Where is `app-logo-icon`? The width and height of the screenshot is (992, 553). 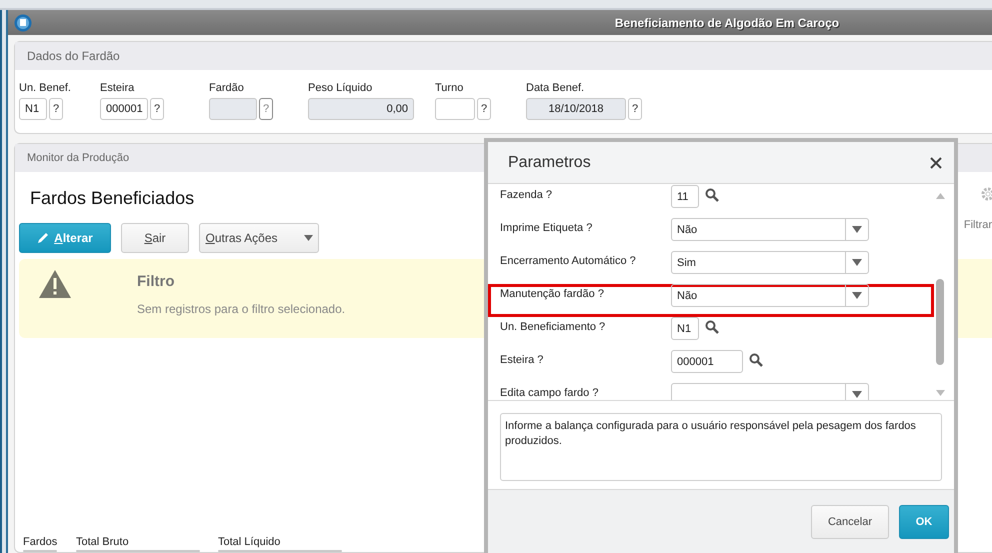
app-logo-icon is located at coordinates (23, 23).